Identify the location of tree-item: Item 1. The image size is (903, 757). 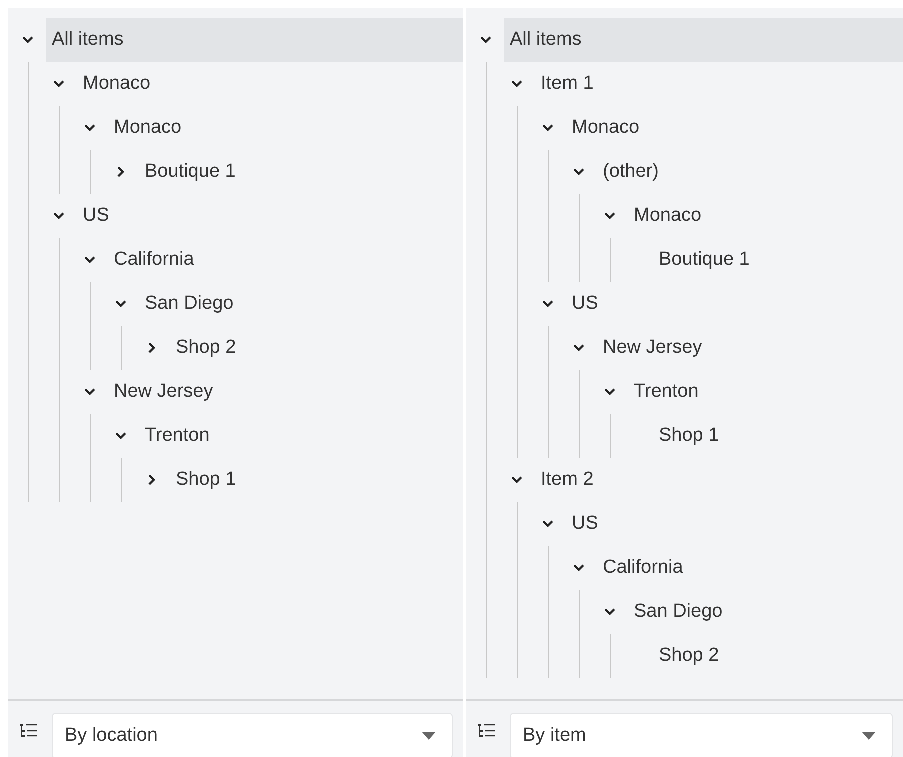
(719, 84).